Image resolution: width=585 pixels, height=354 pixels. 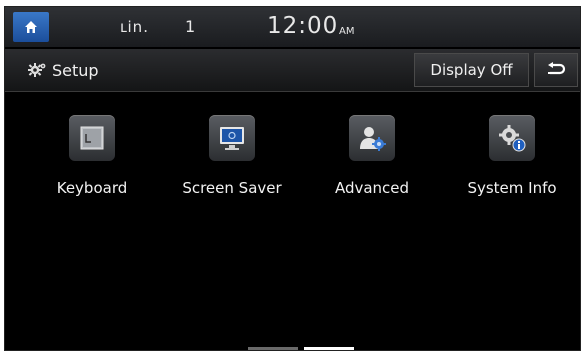 What do you see at coordinates (303, 26) in the screenshot?
I see `clock-time: 12:00` at bounding box center [303, 26].